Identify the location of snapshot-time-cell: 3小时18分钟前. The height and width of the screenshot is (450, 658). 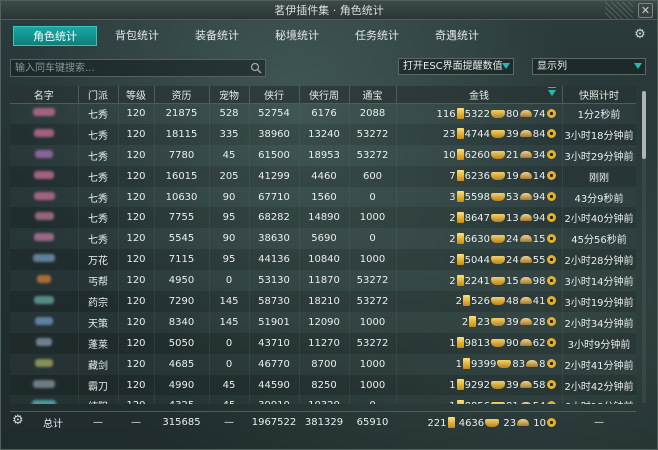
(599, 134).